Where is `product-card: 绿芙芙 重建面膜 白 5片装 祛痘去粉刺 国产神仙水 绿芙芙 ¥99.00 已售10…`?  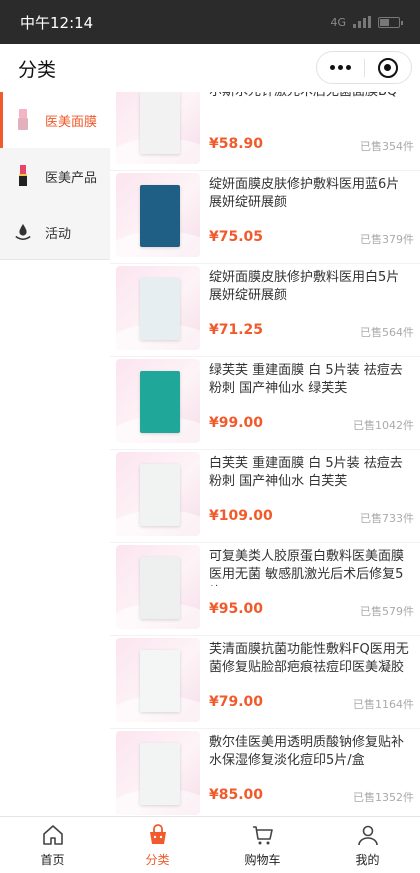
product-card: 绿芙芙 重建面膜 白 5片装 祛痘去粉刺 国产神仙水 绿芙芙 ¥99.00 已售10… is located at coordinates (265, 403).